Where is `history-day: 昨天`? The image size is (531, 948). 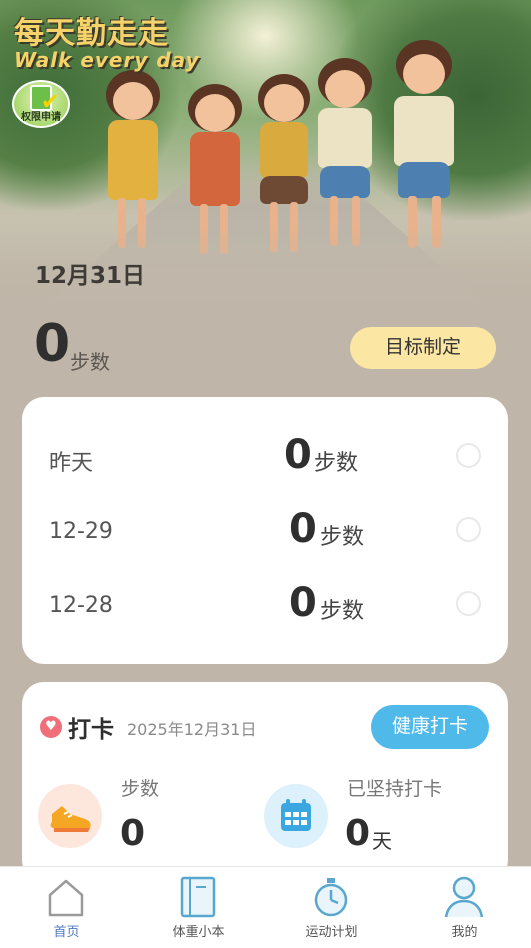 history-day: 昨天 is located at coordinates (71, 463).